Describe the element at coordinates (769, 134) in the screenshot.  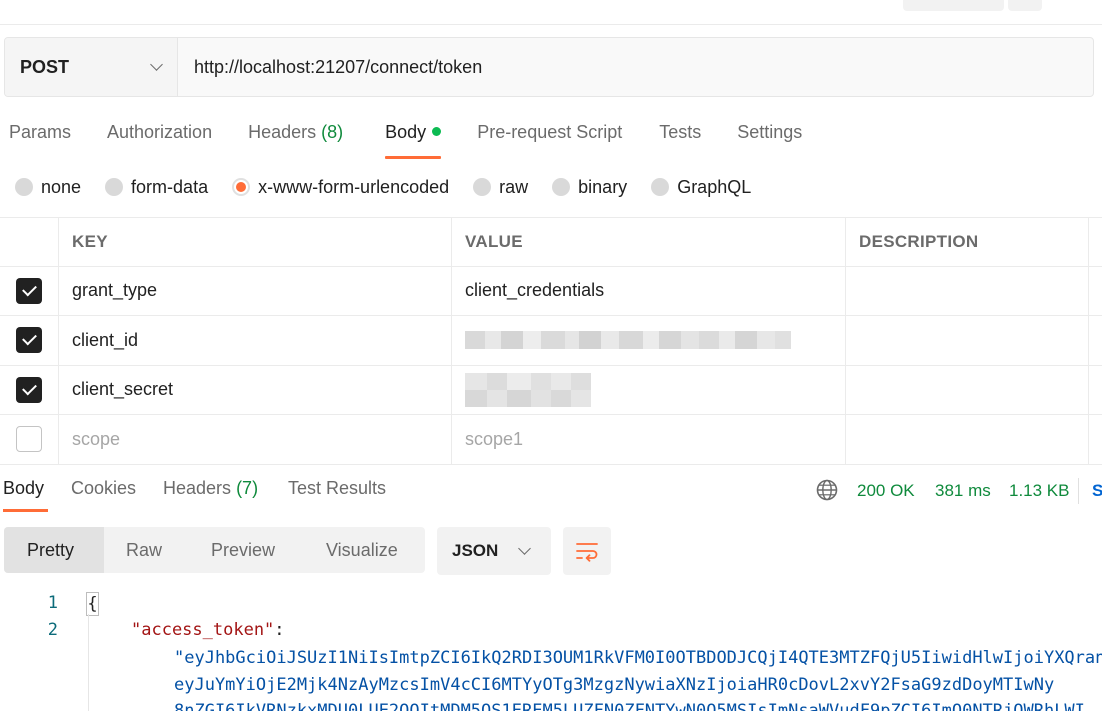
I see `tab-settings: Settings` at that location.